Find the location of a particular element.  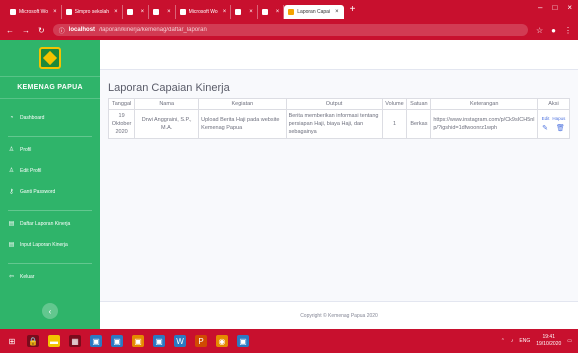

kemenag-logo-icon is located at coordinates (50, 58).